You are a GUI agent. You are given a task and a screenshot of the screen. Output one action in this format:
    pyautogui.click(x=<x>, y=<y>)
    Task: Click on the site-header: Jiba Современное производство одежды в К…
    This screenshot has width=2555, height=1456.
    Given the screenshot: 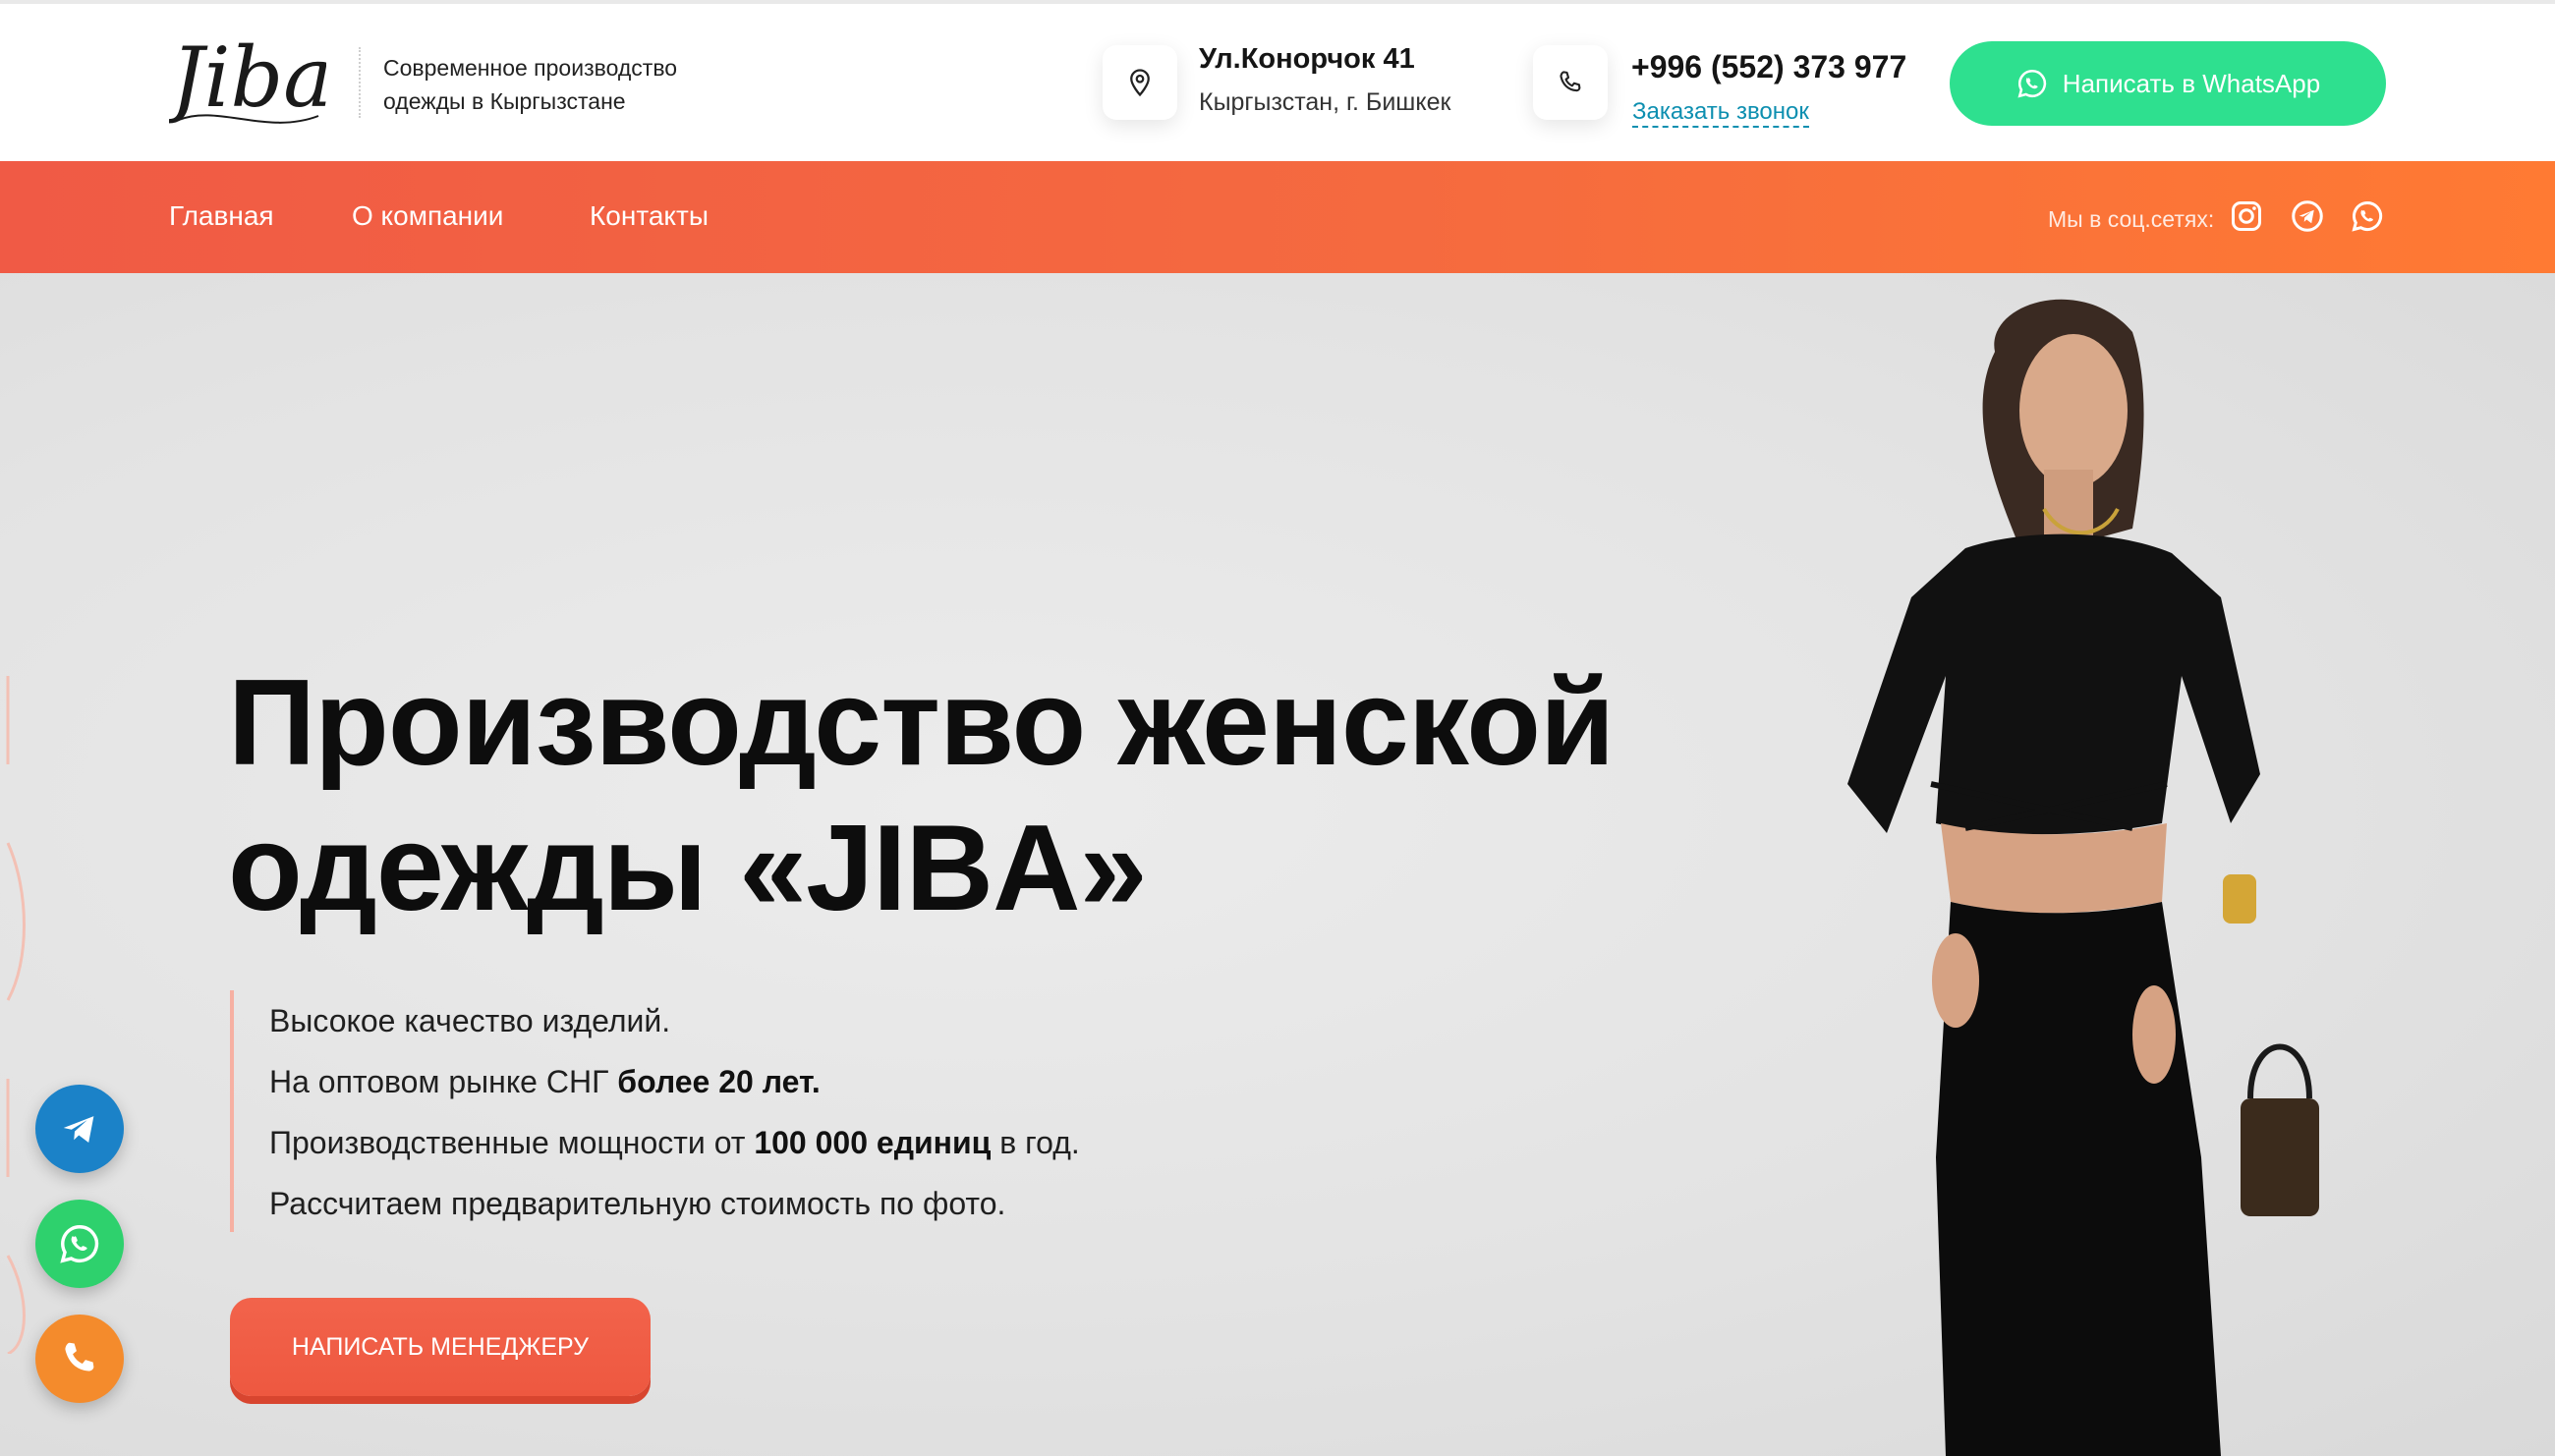 What is the action you would take?
    pyautogui.click(x=1277, y=82)
    